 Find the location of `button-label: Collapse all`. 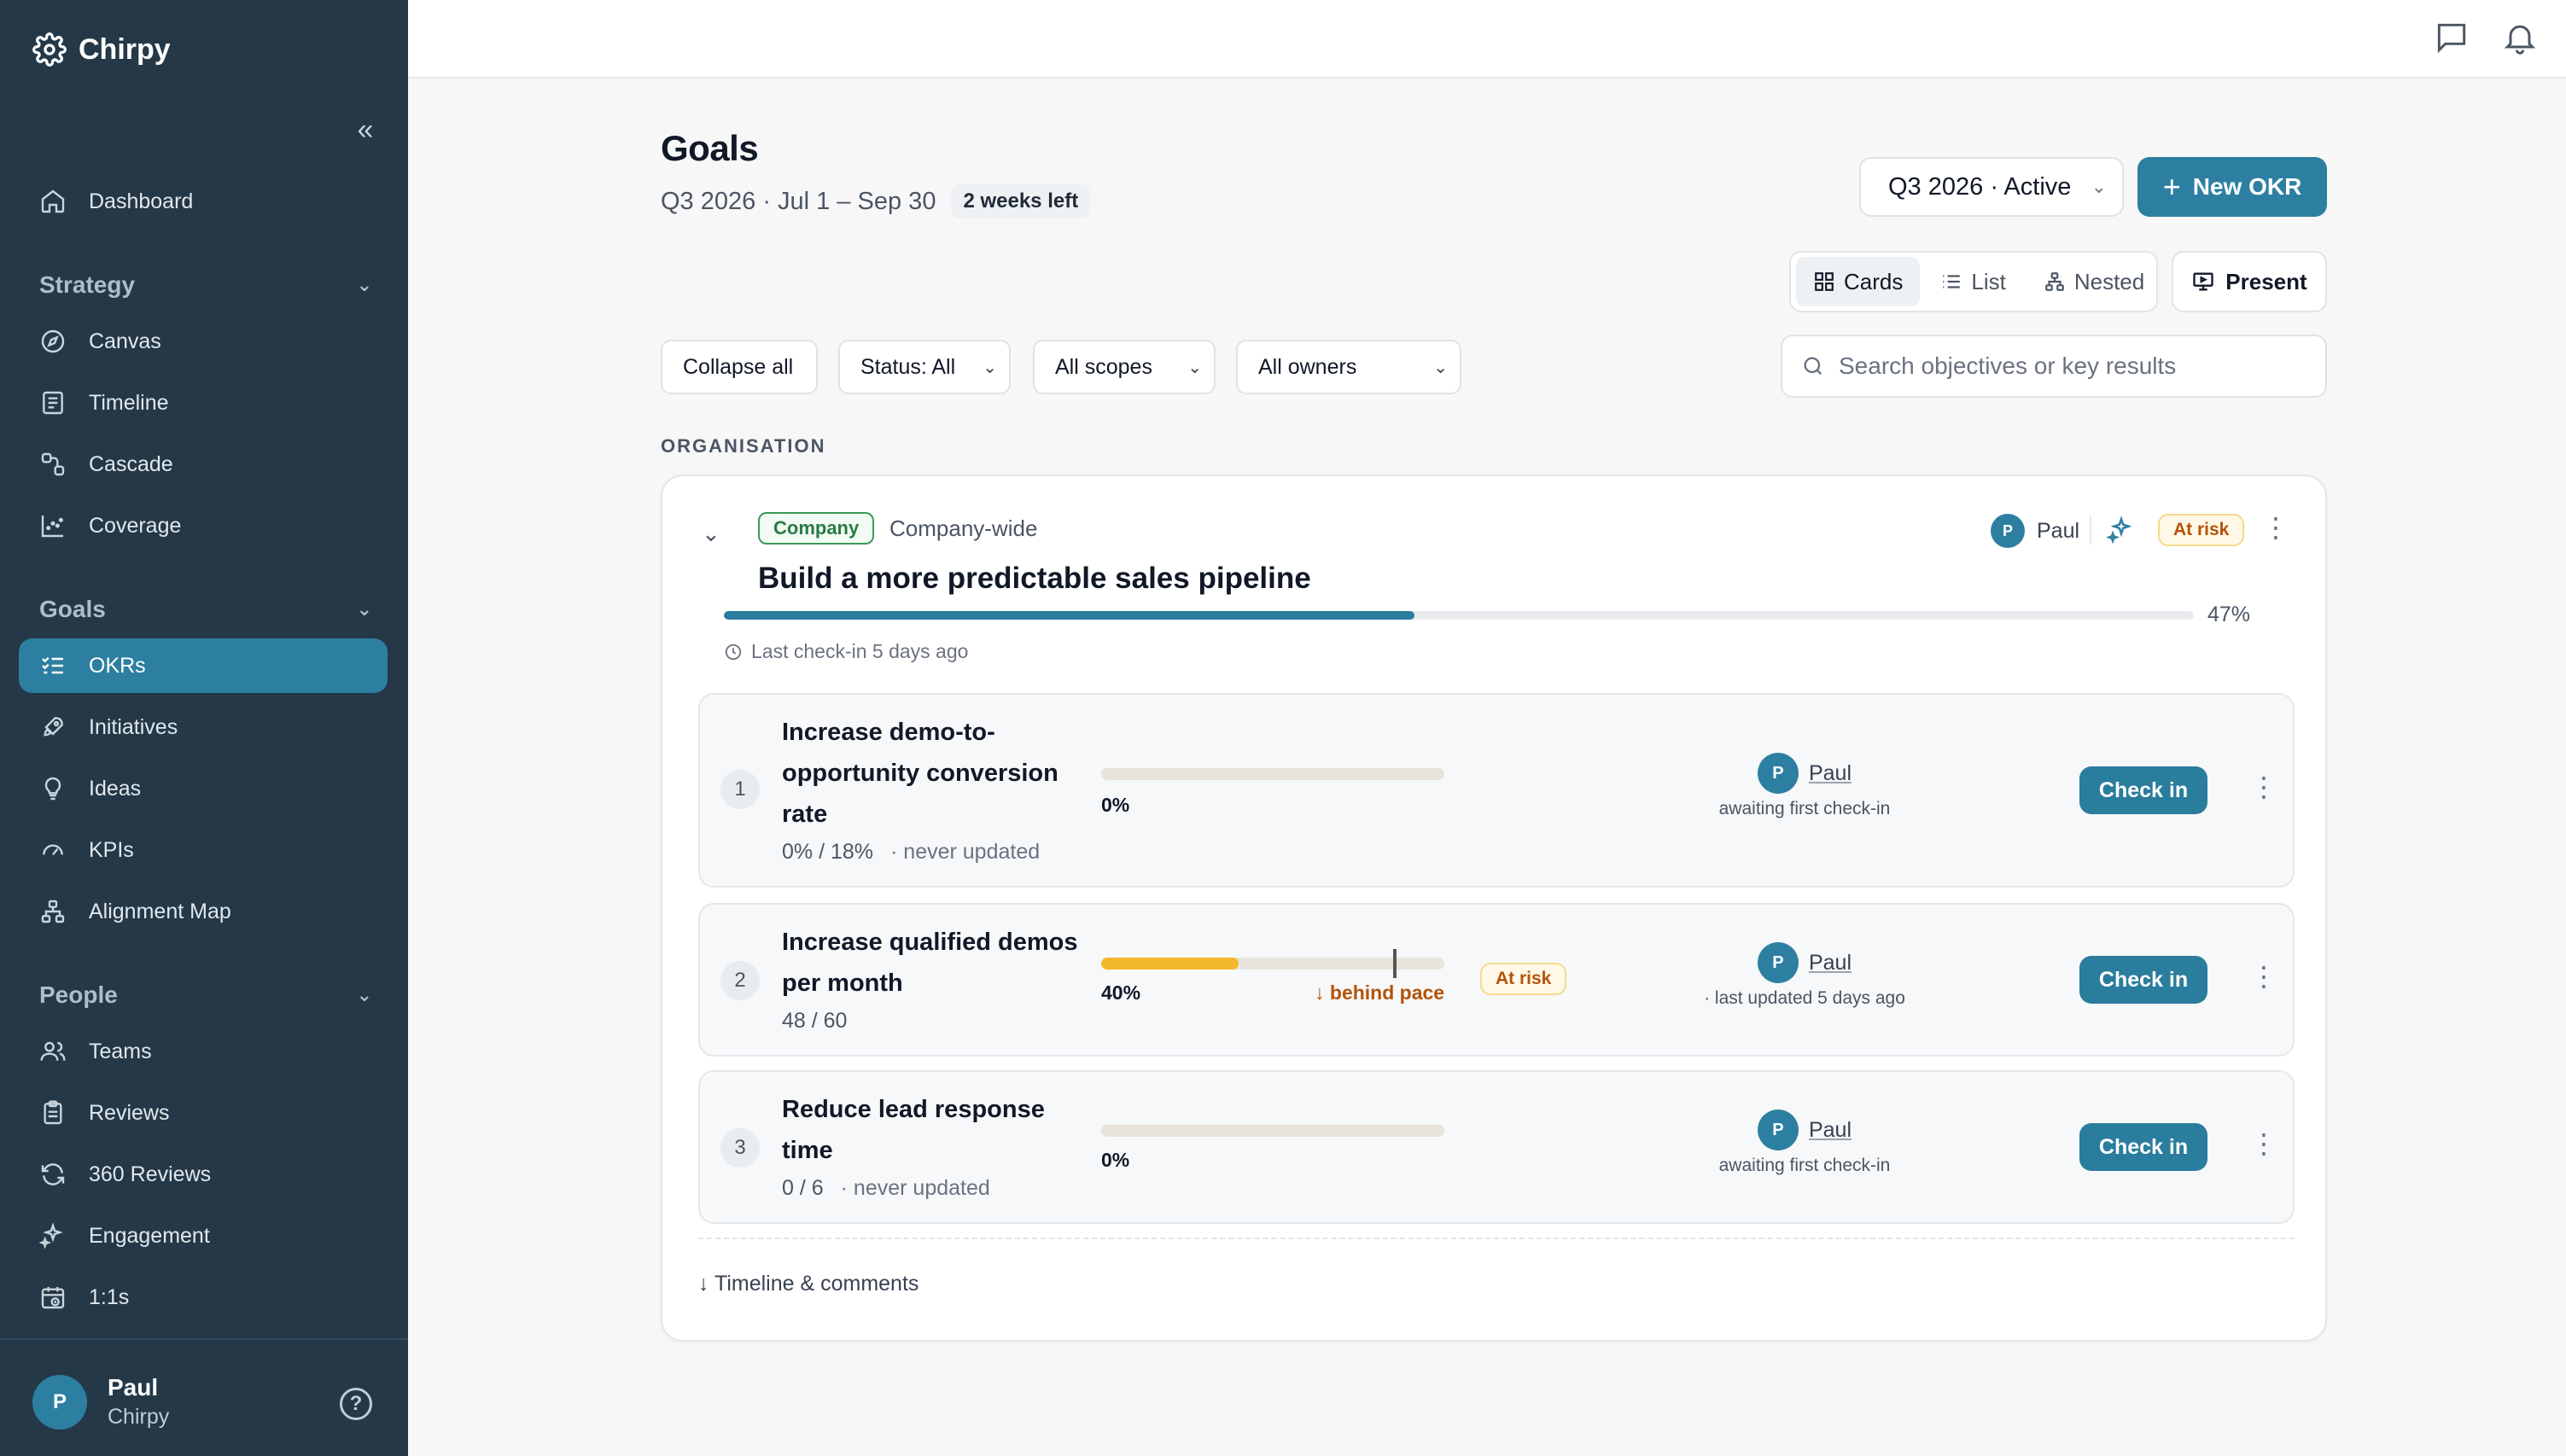

button-label: Collapse all is located at coordinates (738, 366).